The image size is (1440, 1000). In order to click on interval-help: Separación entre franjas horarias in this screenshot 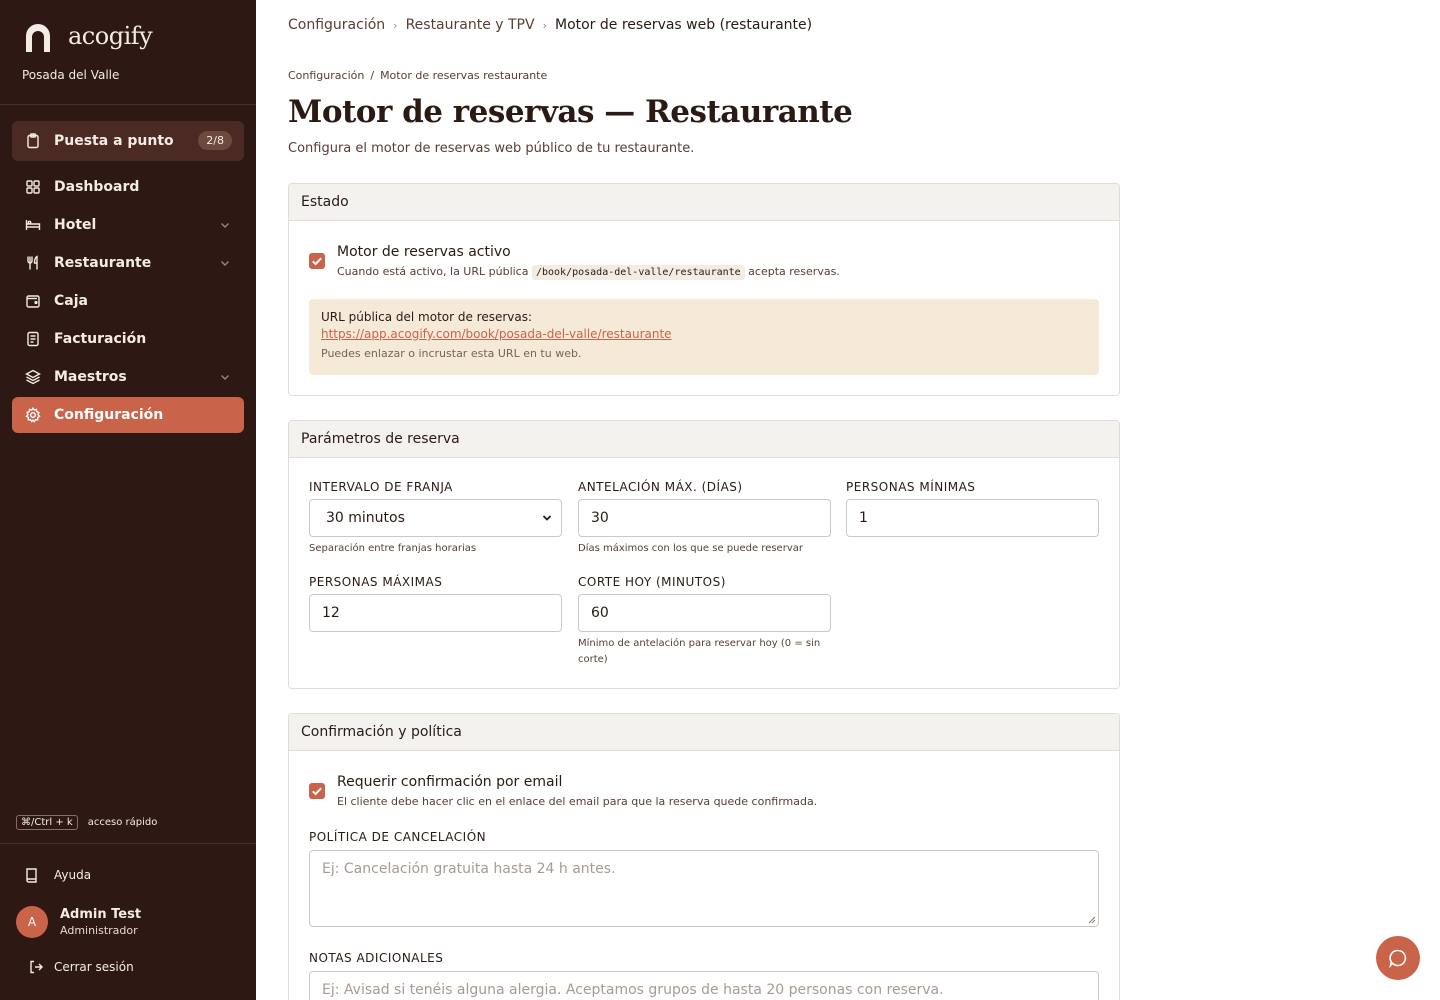, I will do `click(393, 548)`.